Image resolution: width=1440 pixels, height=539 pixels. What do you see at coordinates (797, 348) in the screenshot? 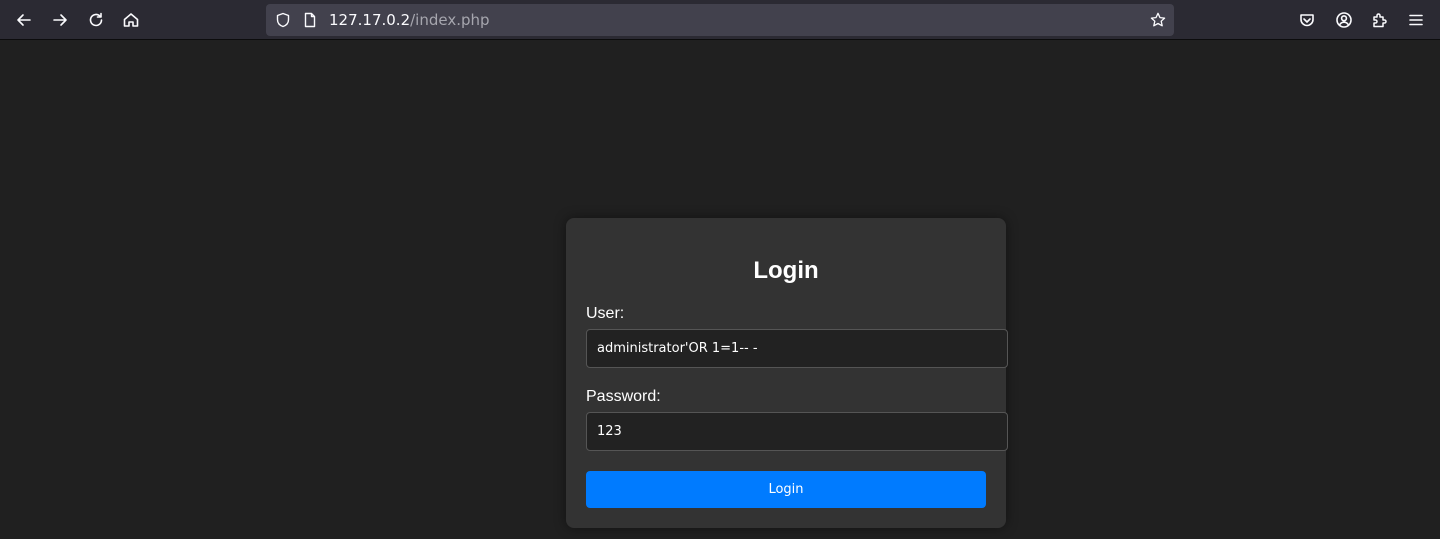
I see `user-input` at bounding box center [797, 348].